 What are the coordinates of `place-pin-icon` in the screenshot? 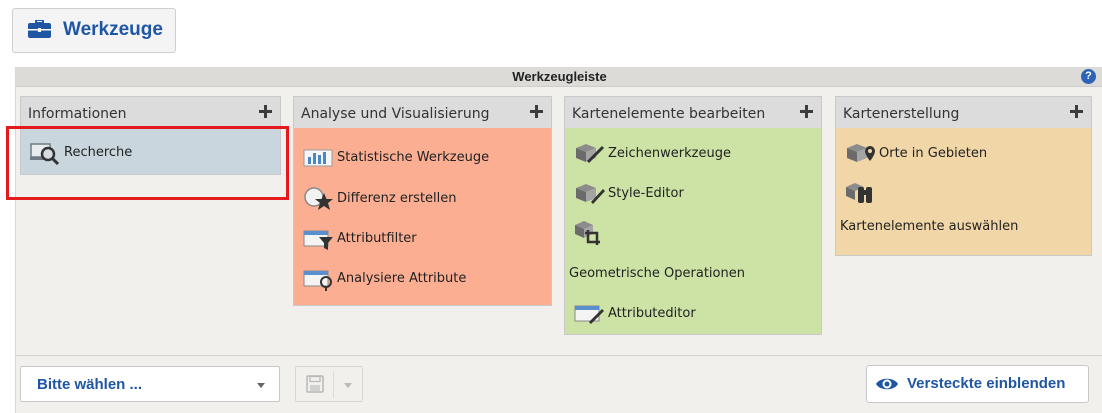 It's located at (861, 153).